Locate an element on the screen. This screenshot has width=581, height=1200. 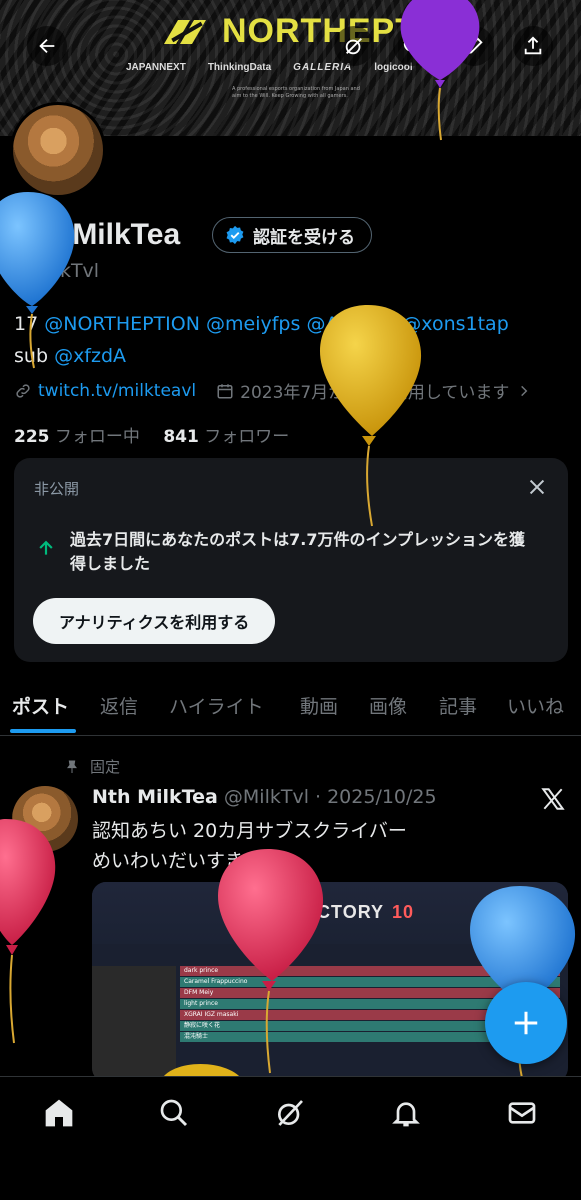
post-author: Nth MilkTea is located at coordinates (155, 797).